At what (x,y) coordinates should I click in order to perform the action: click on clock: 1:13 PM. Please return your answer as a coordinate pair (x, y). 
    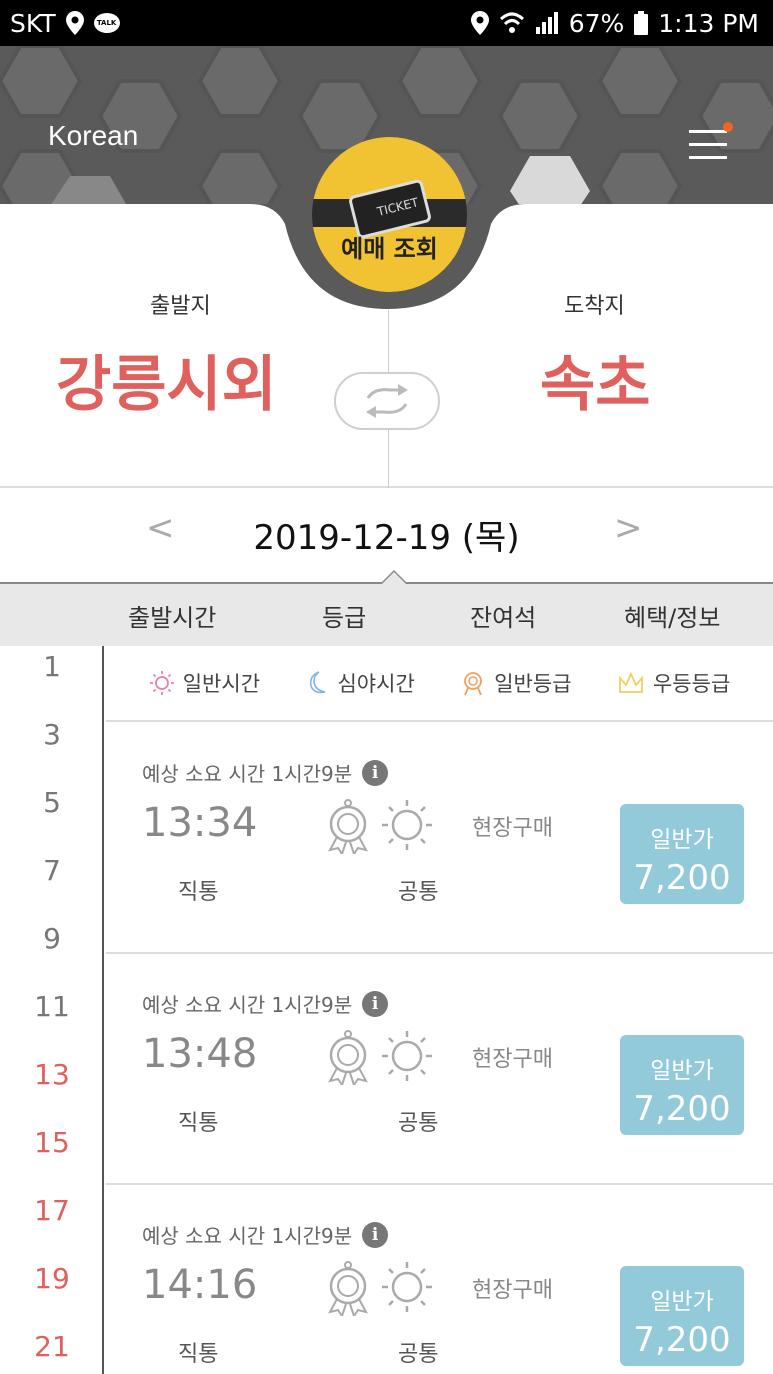
    Looking at the image, I should click on (708, 23).